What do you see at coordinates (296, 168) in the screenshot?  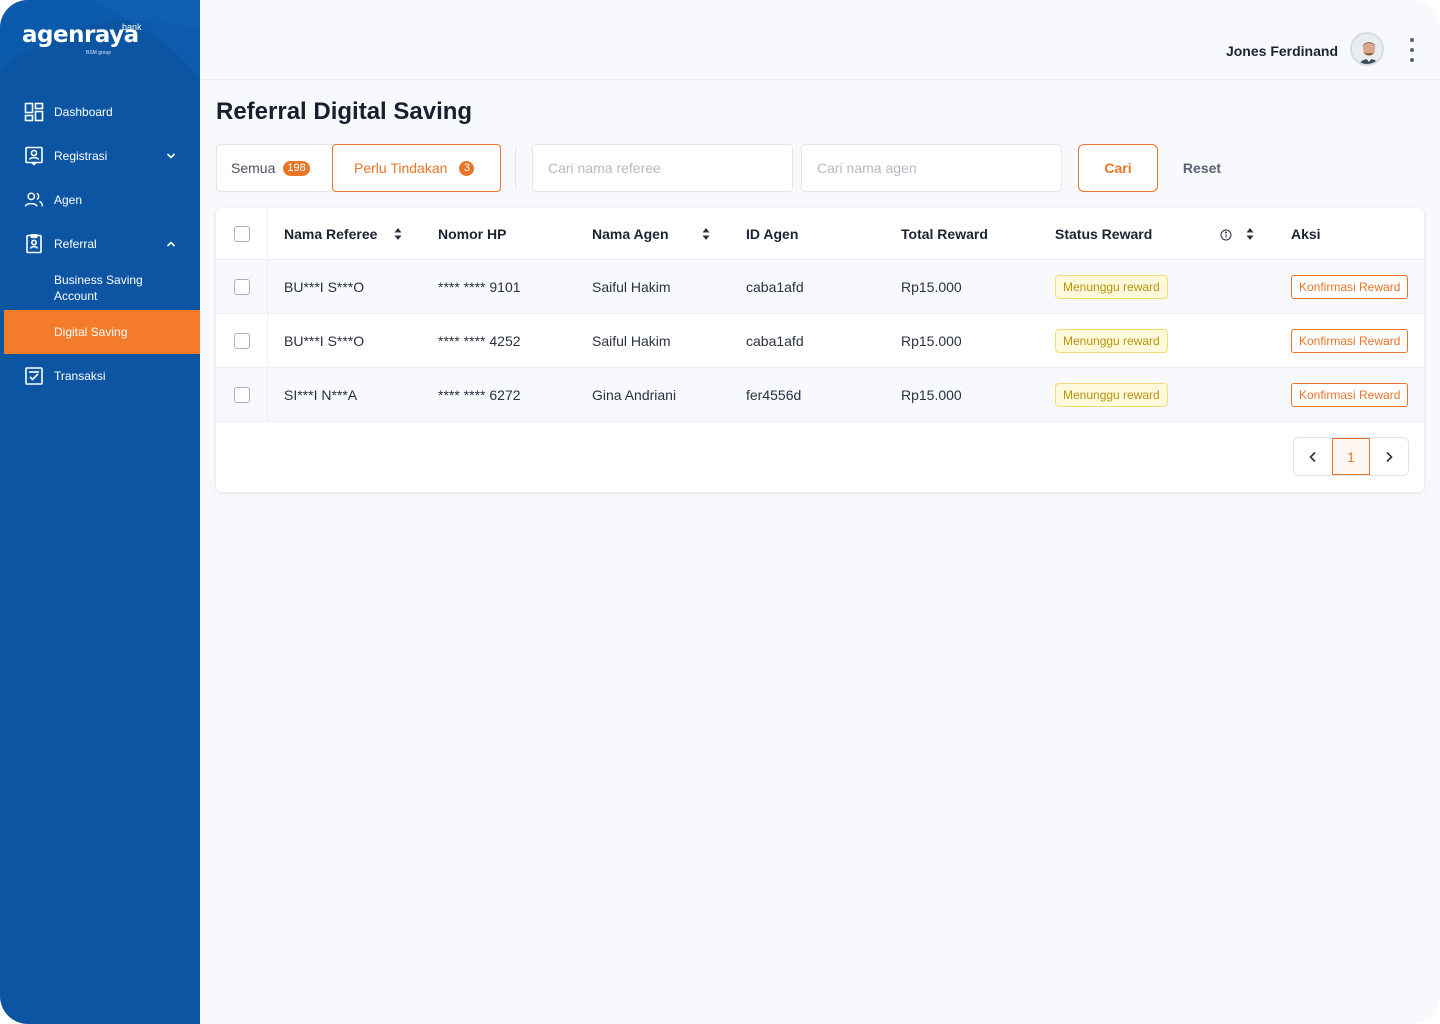 I see `count-badge: 198` at bounding box center [296, 168].